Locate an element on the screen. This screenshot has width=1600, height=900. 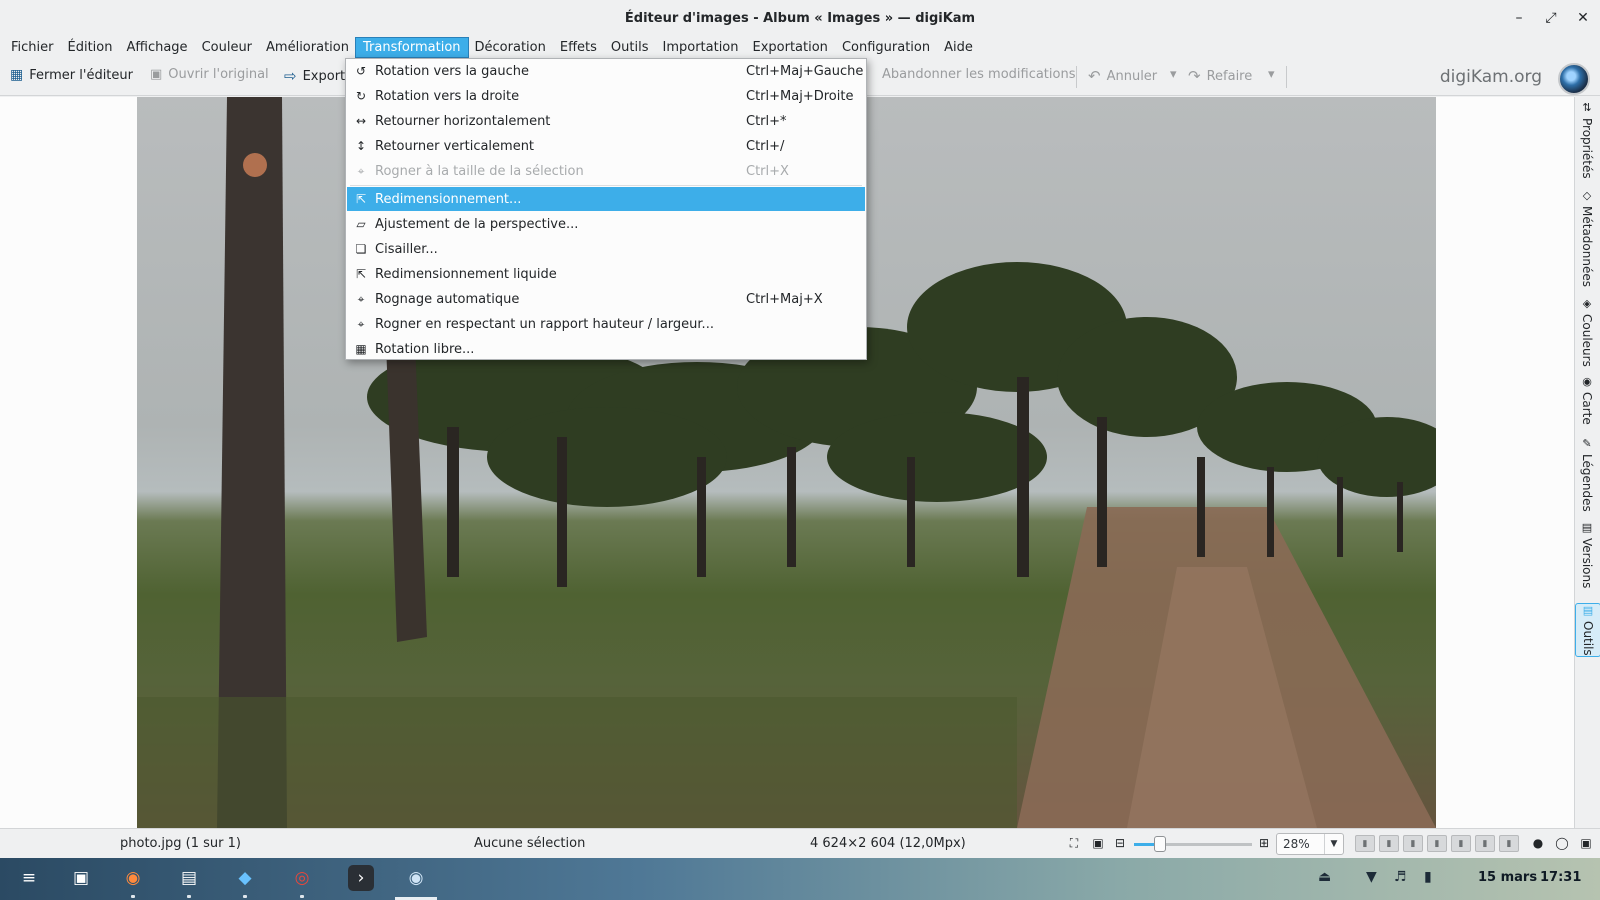
preview-original-button: ▮ is located at coordinates (1509, 843).